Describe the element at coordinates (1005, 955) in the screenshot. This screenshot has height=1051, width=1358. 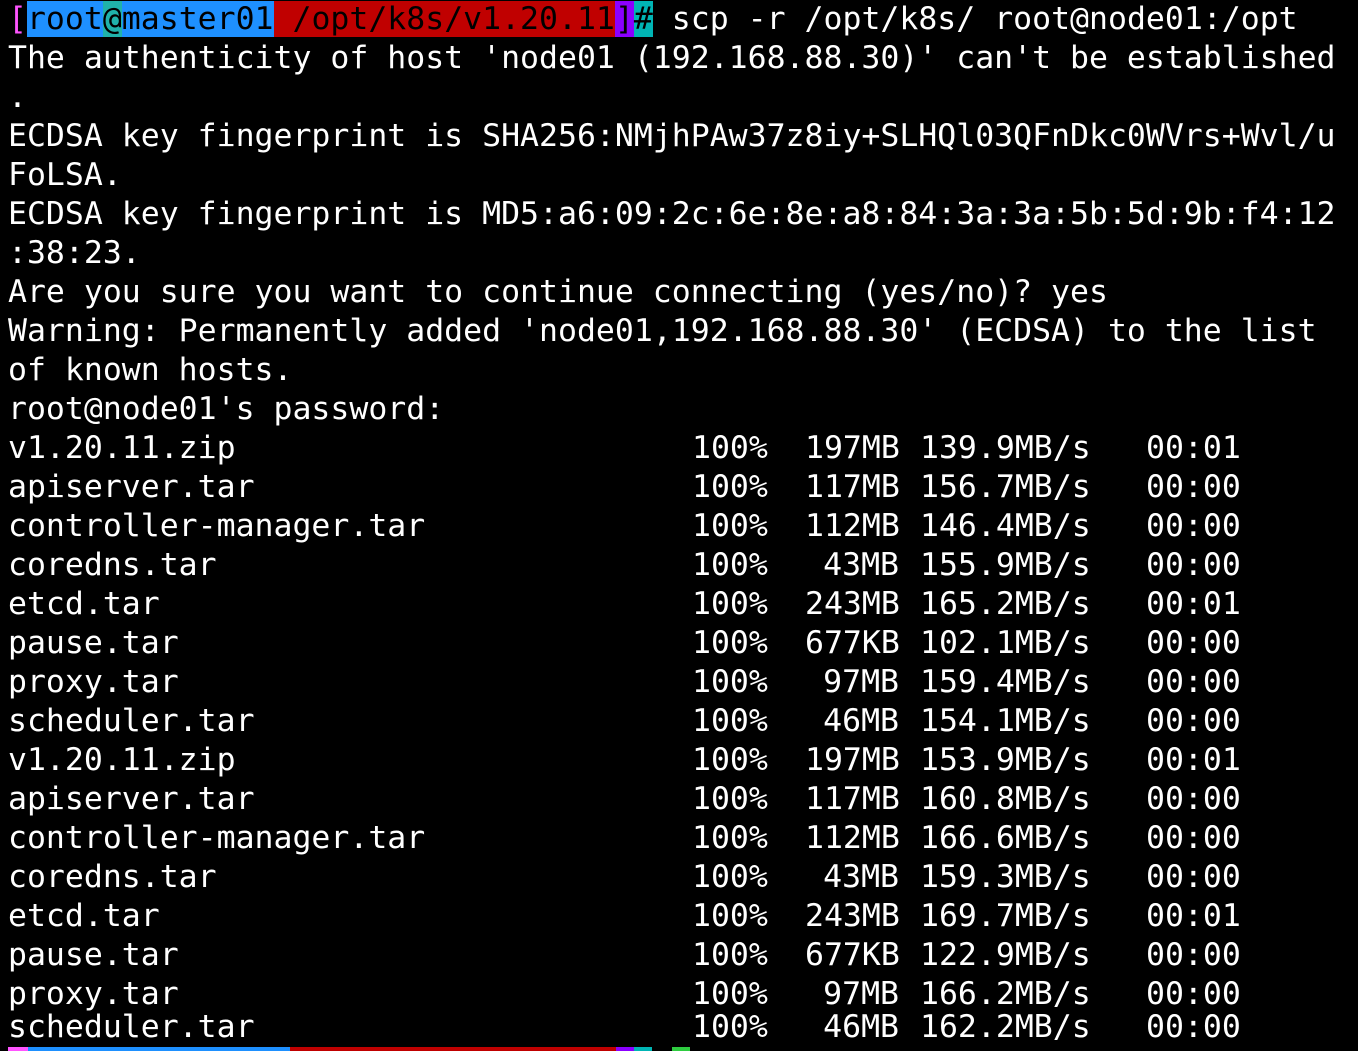
I see `transfer-rate: 122.9MB/s` at that location.